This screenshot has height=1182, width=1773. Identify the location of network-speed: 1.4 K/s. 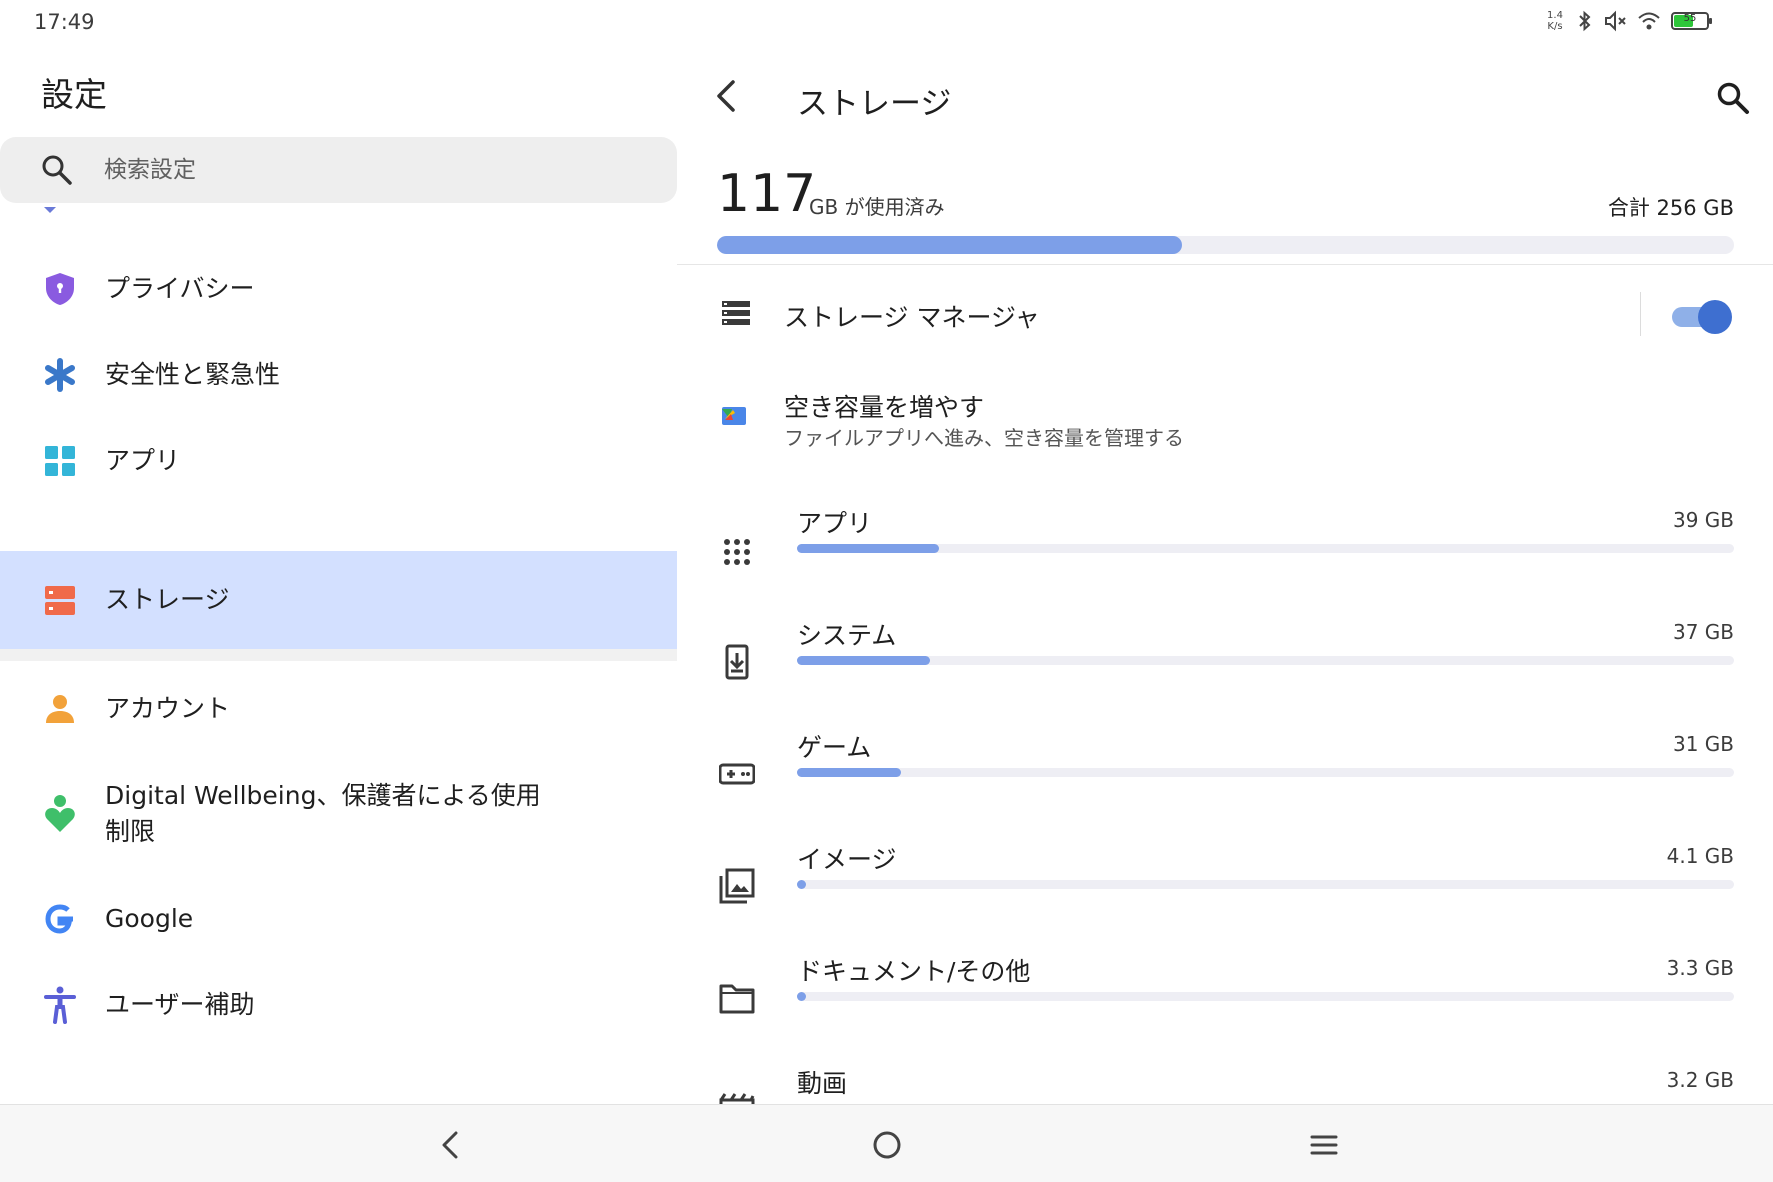
(1555, 21).